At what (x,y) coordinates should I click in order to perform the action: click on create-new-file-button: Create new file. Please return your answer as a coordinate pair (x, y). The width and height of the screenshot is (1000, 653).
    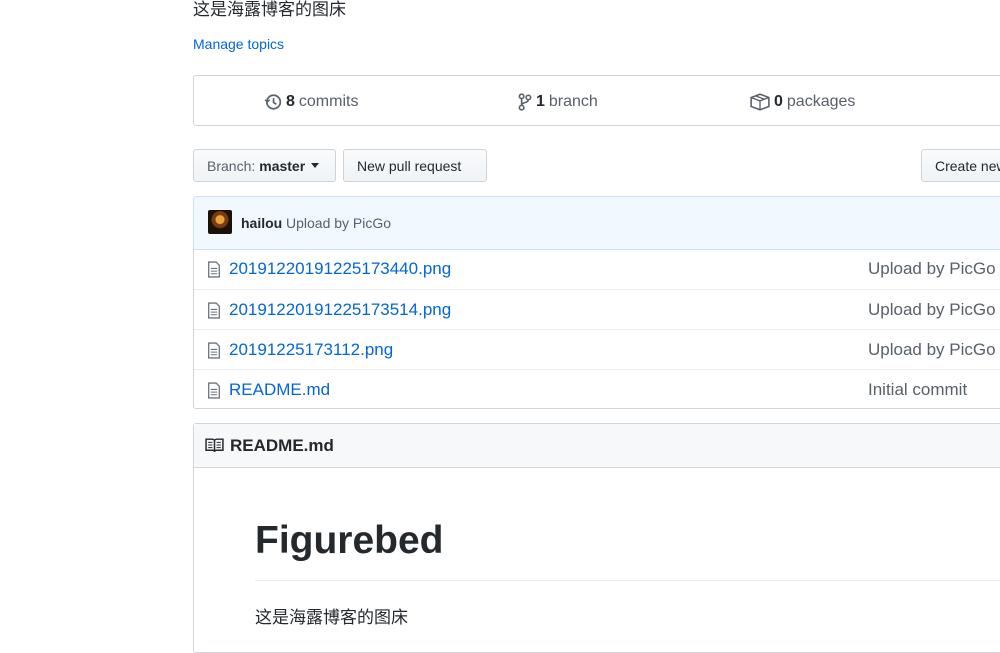
    Looking at the image, I should click on (960, 165).